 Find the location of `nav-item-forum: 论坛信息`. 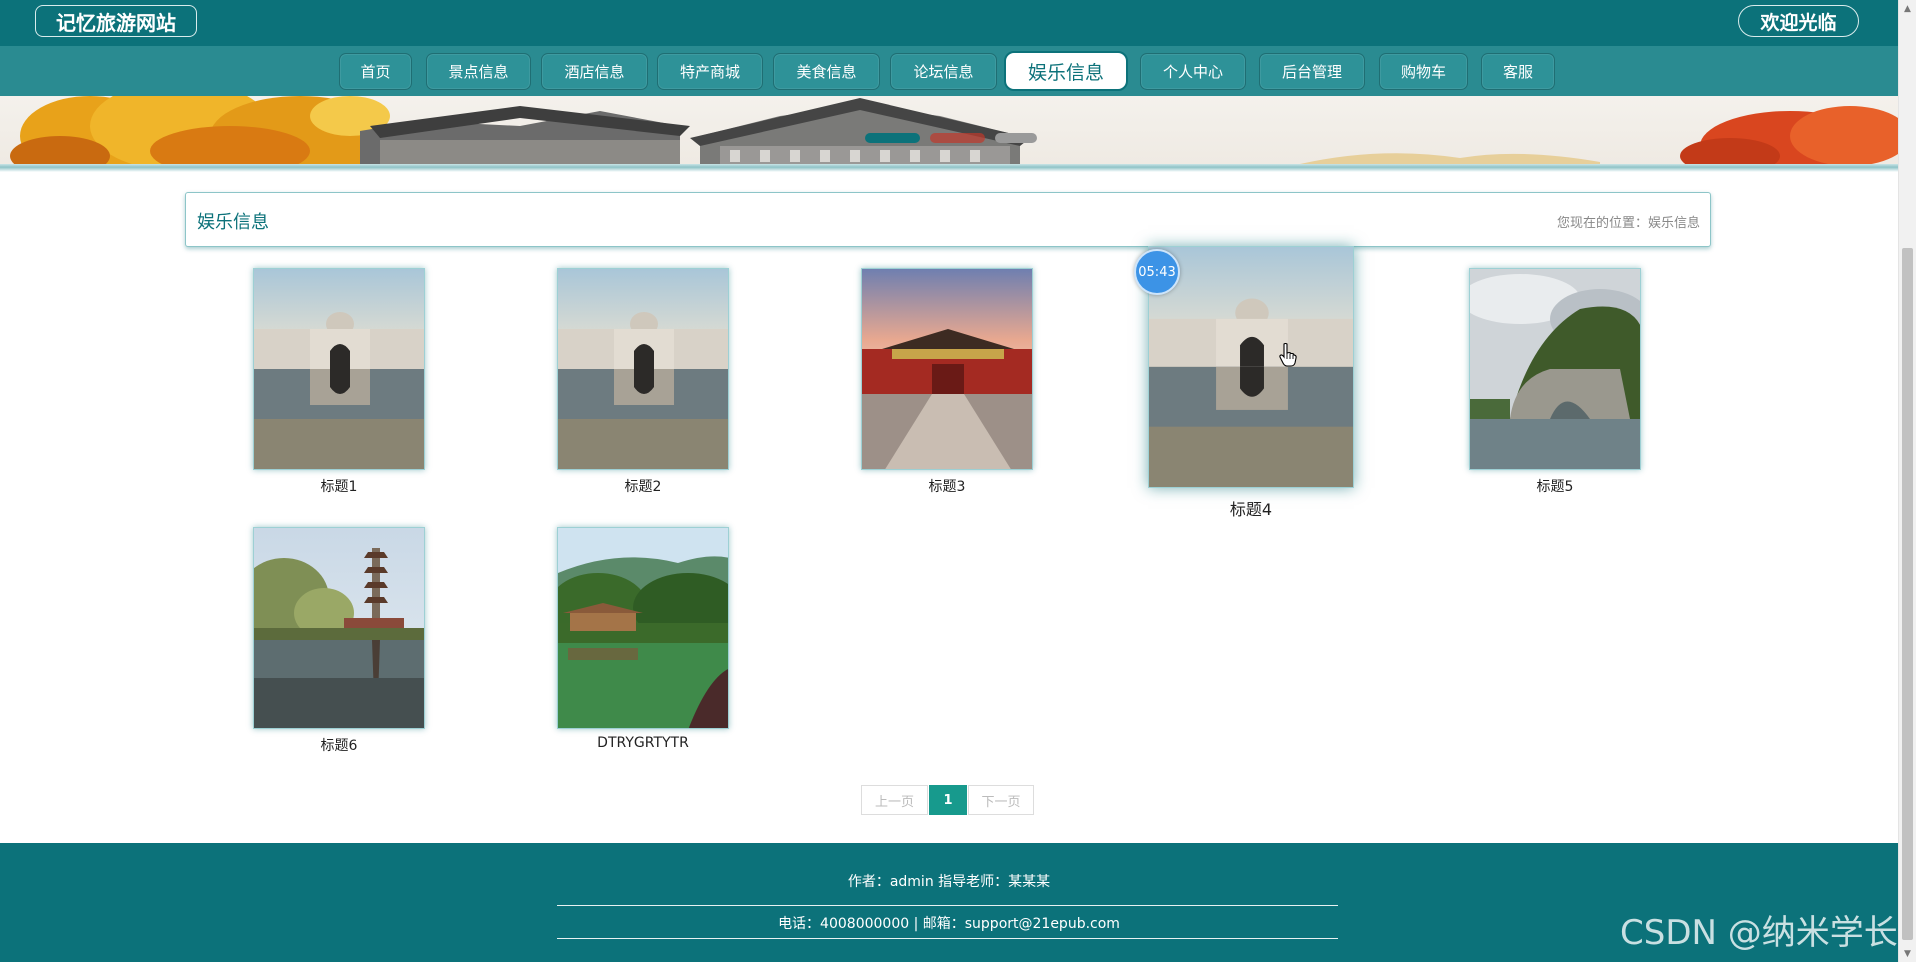

nav-item-forum: 论坛信息 is located at coordinates (943, 71).